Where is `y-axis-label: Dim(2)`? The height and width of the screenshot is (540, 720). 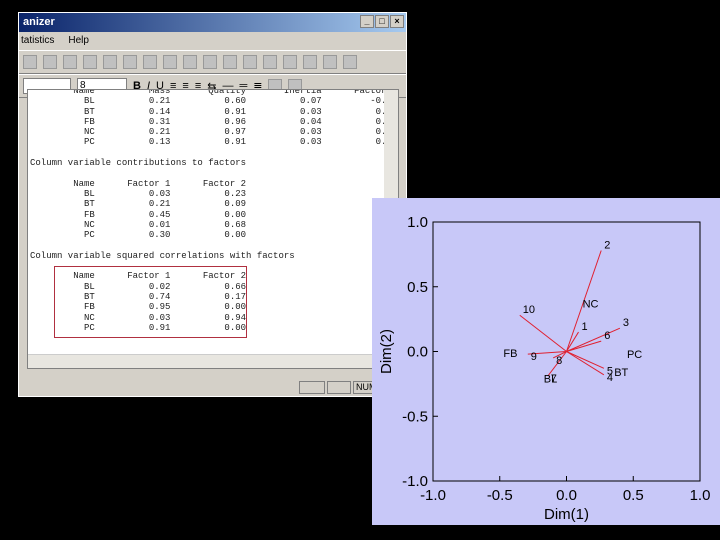 y-axis-label: Dim(2) is located at coordinates (386, 351).